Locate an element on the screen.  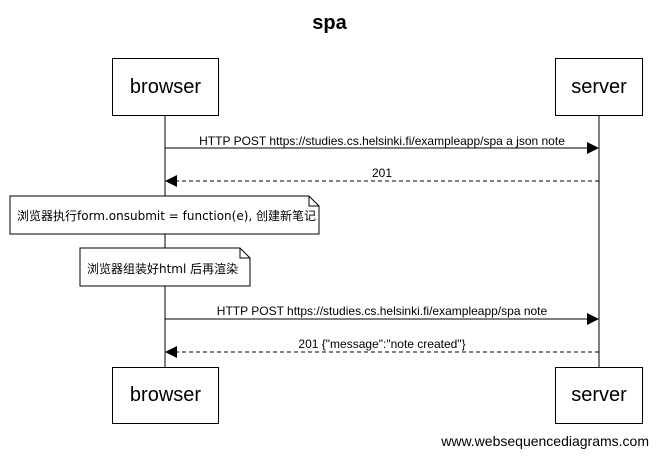
participant-server-bottom: server is located at coordinates (599, 395).